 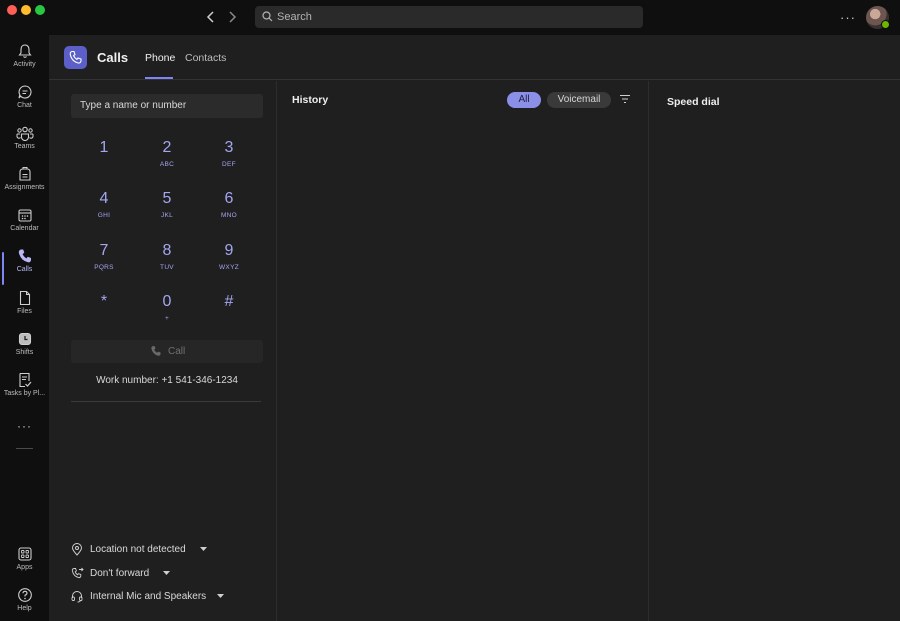 What do you see at coordinates (104, 263) in the screenshot?
I see `dialpad-key-7: 7 PQRS` at bounding box center [104, 263].